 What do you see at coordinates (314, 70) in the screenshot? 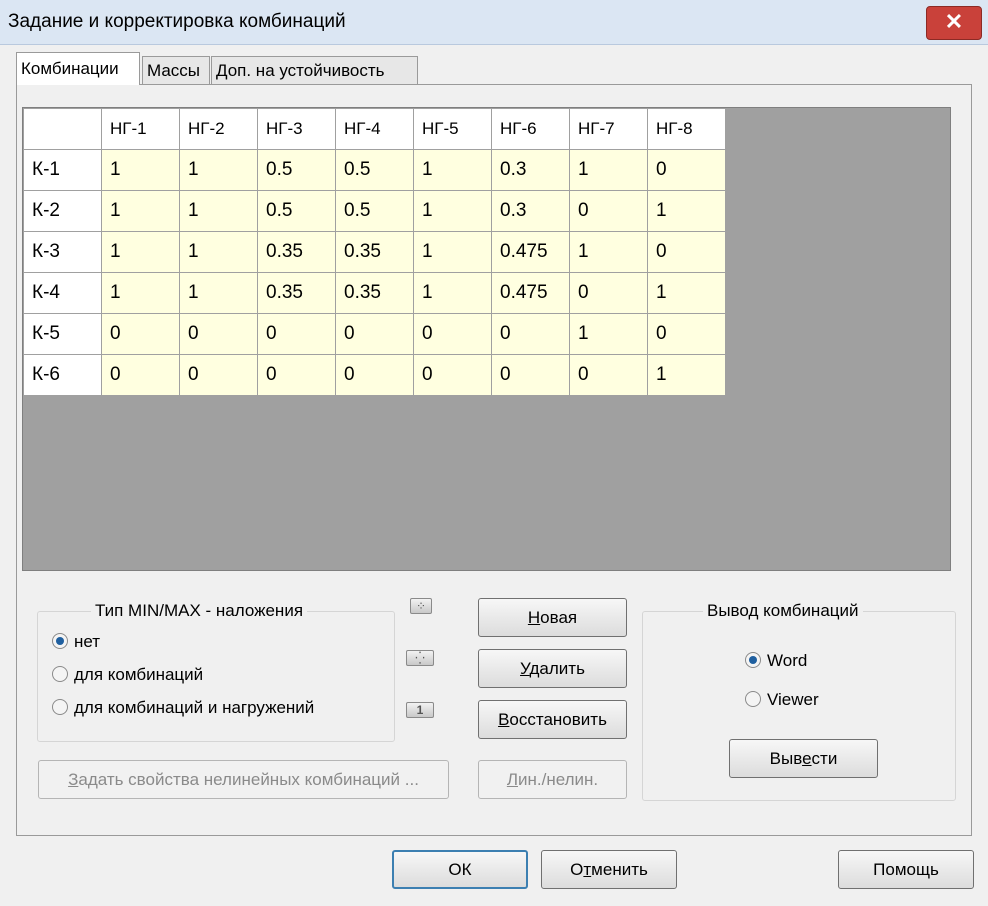
I see `tab-stability: Доп. на устойчивость` at bounding box center [314, 70].